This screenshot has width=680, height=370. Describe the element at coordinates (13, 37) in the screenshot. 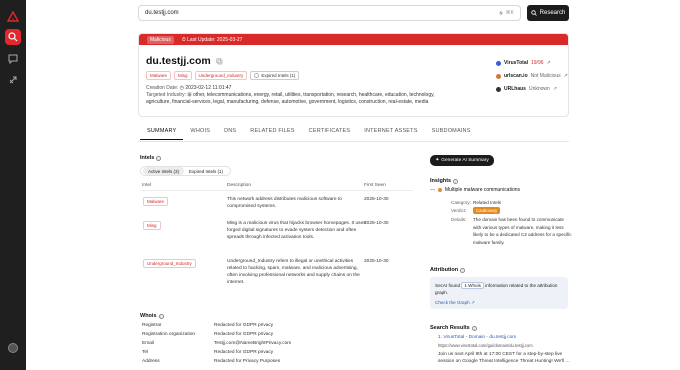

I see `research-nav-icon` at that location.